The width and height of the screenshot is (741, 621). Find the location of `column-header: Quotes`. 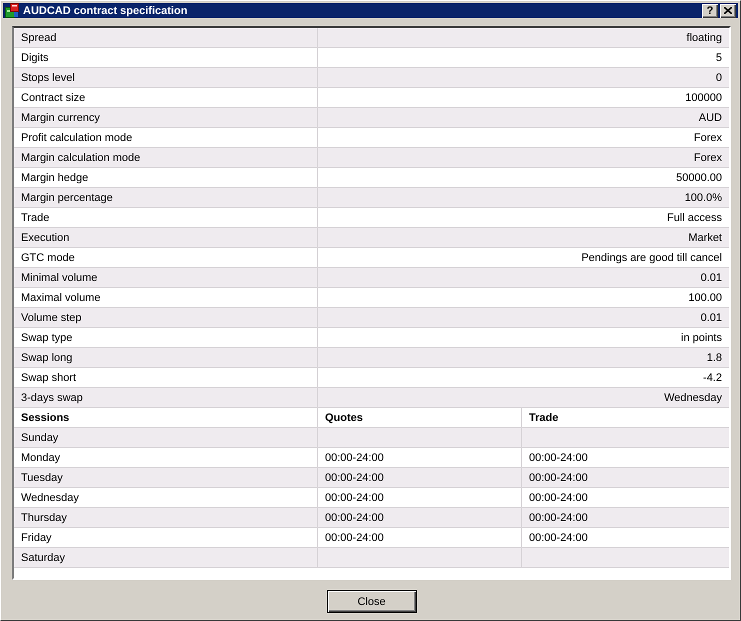

column-header: Quotes is located at coordinates (420, 417).